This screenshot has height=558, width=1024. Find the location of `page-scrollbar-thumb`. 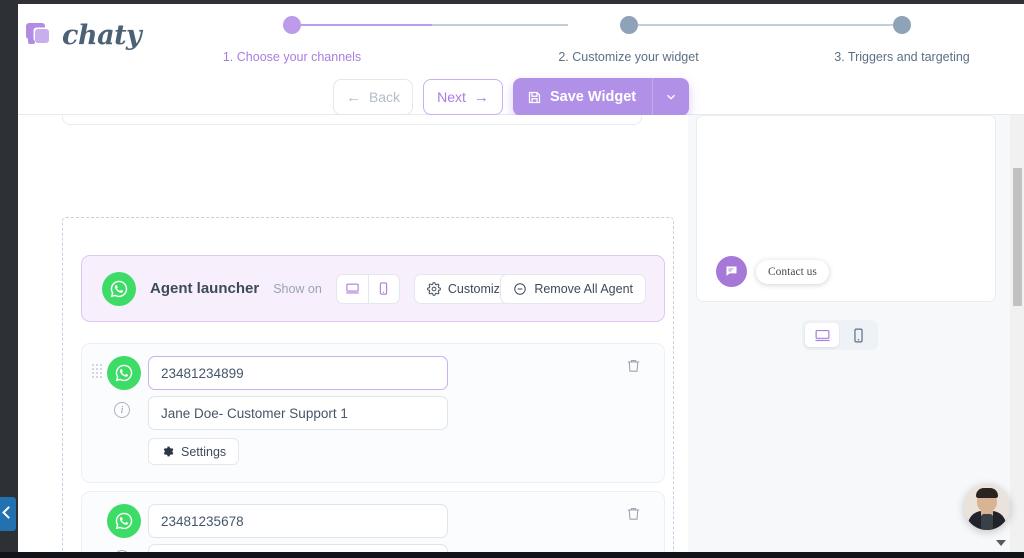

page-scrollbar-thumb is located at coordinates (1017, 237).